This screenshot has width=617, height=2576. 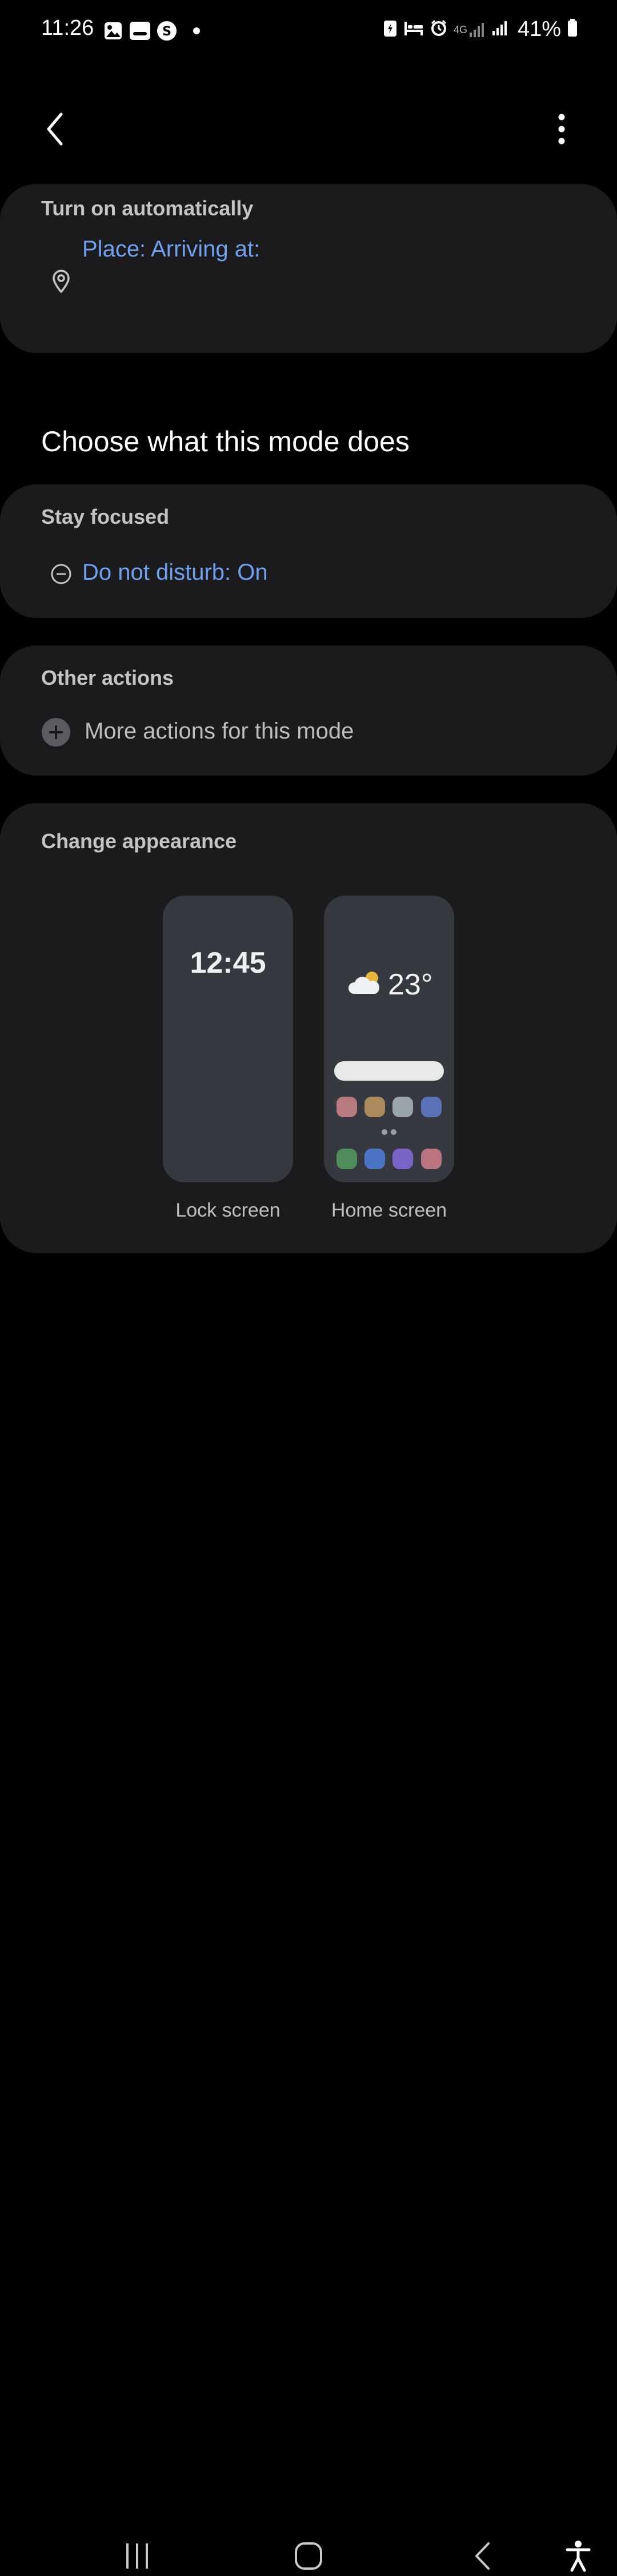 I want to click on media-icon, so click(x=140, y=30).